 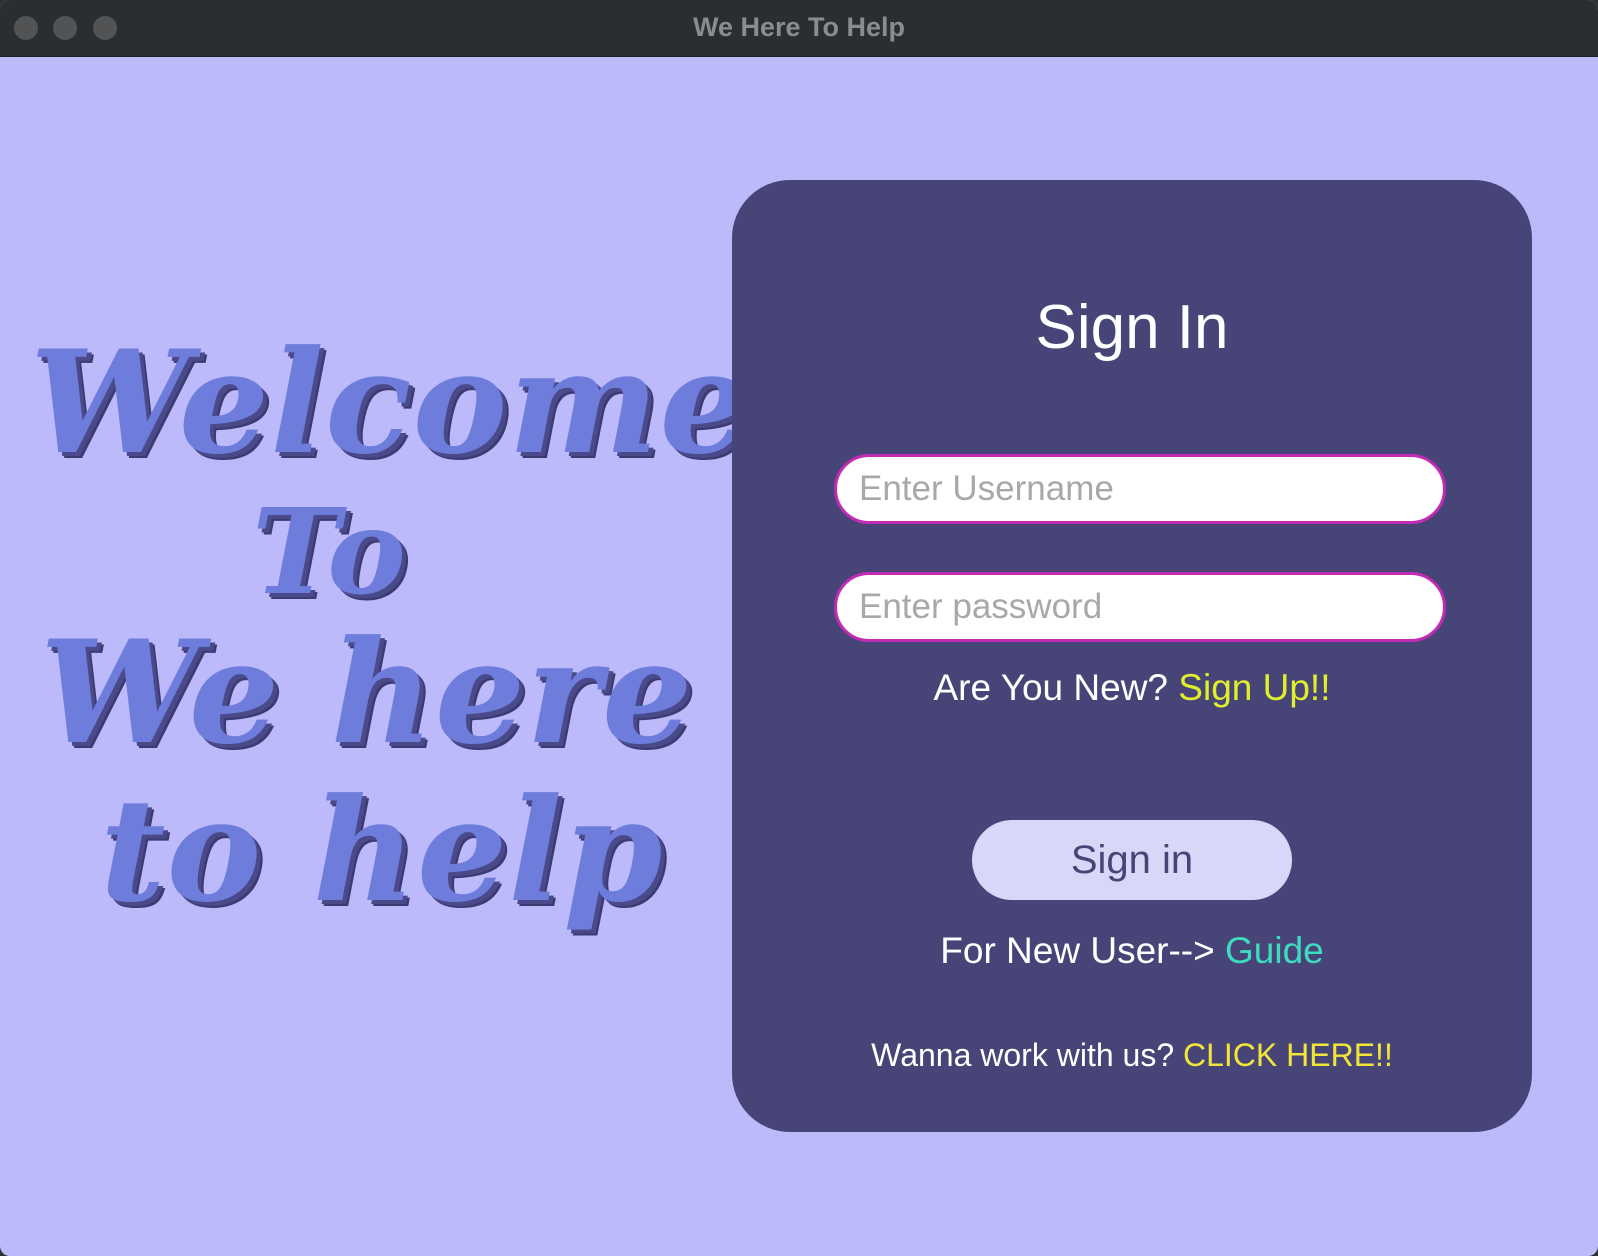 What do you see at coordinates (382, 851) in the screenshot?
I see `welcome-line-4: to help` at bounding box center [382, 851].